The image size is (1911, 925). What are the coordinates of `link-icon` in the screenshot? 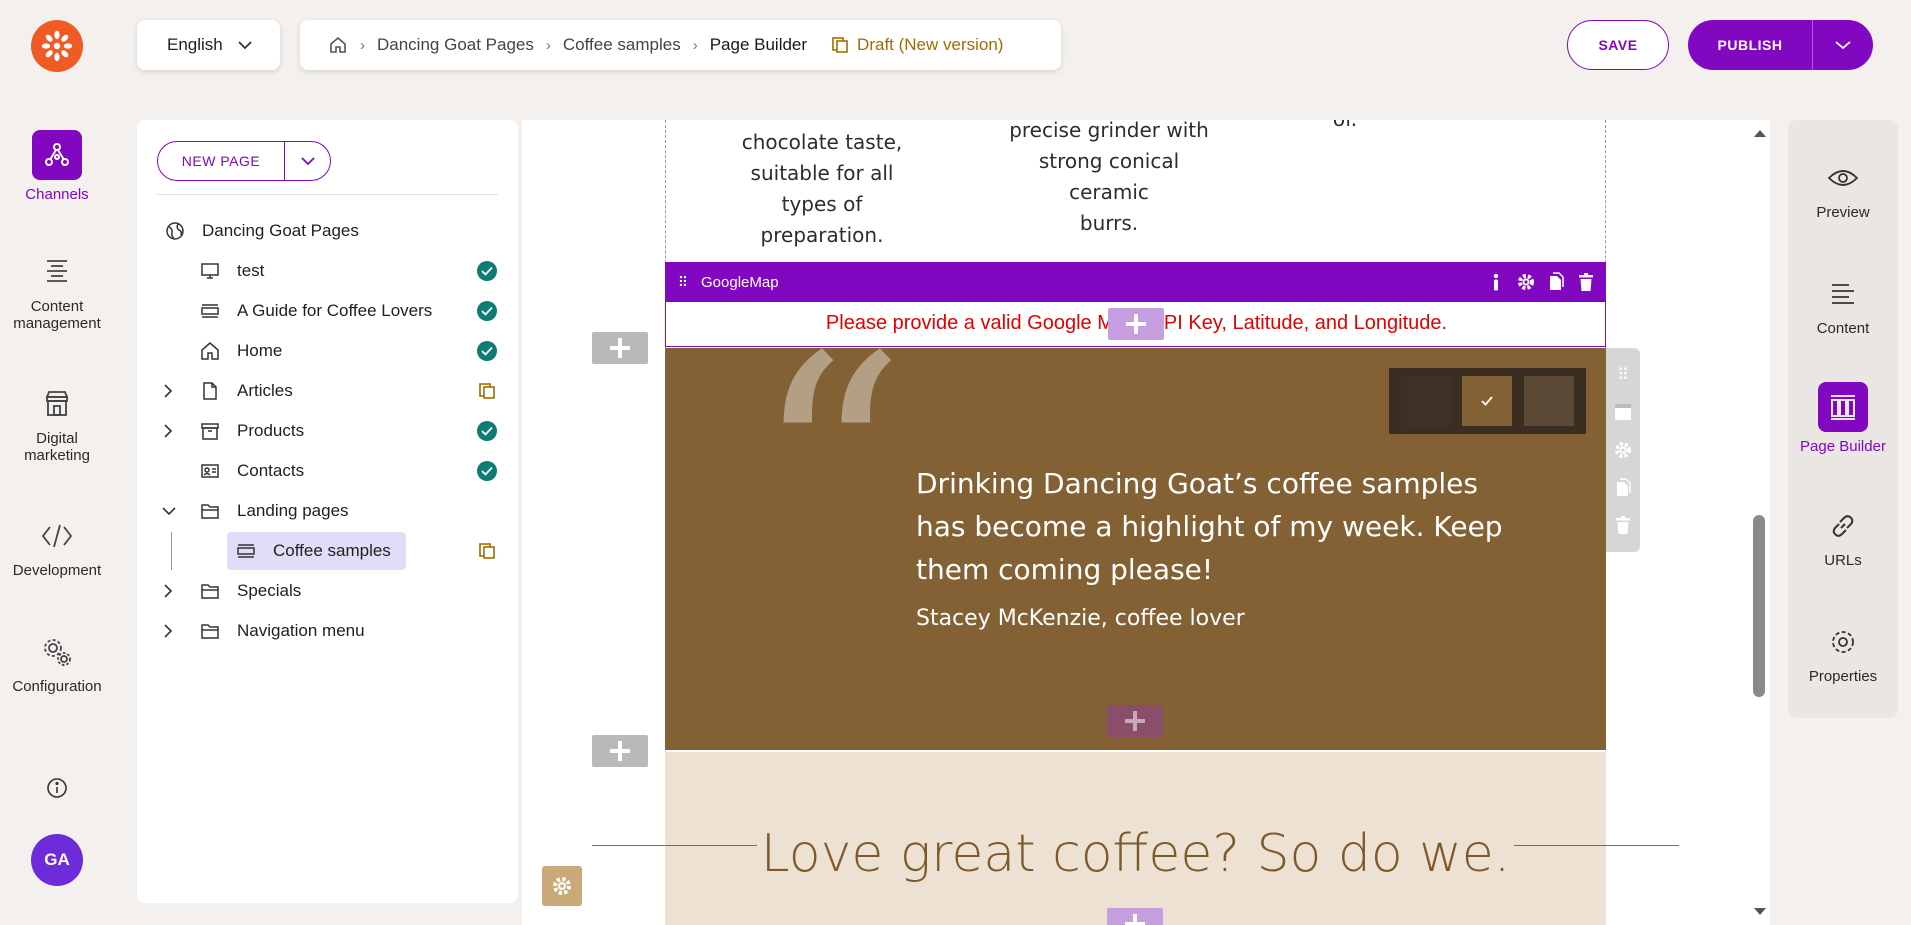 It's located at (1843, 526).